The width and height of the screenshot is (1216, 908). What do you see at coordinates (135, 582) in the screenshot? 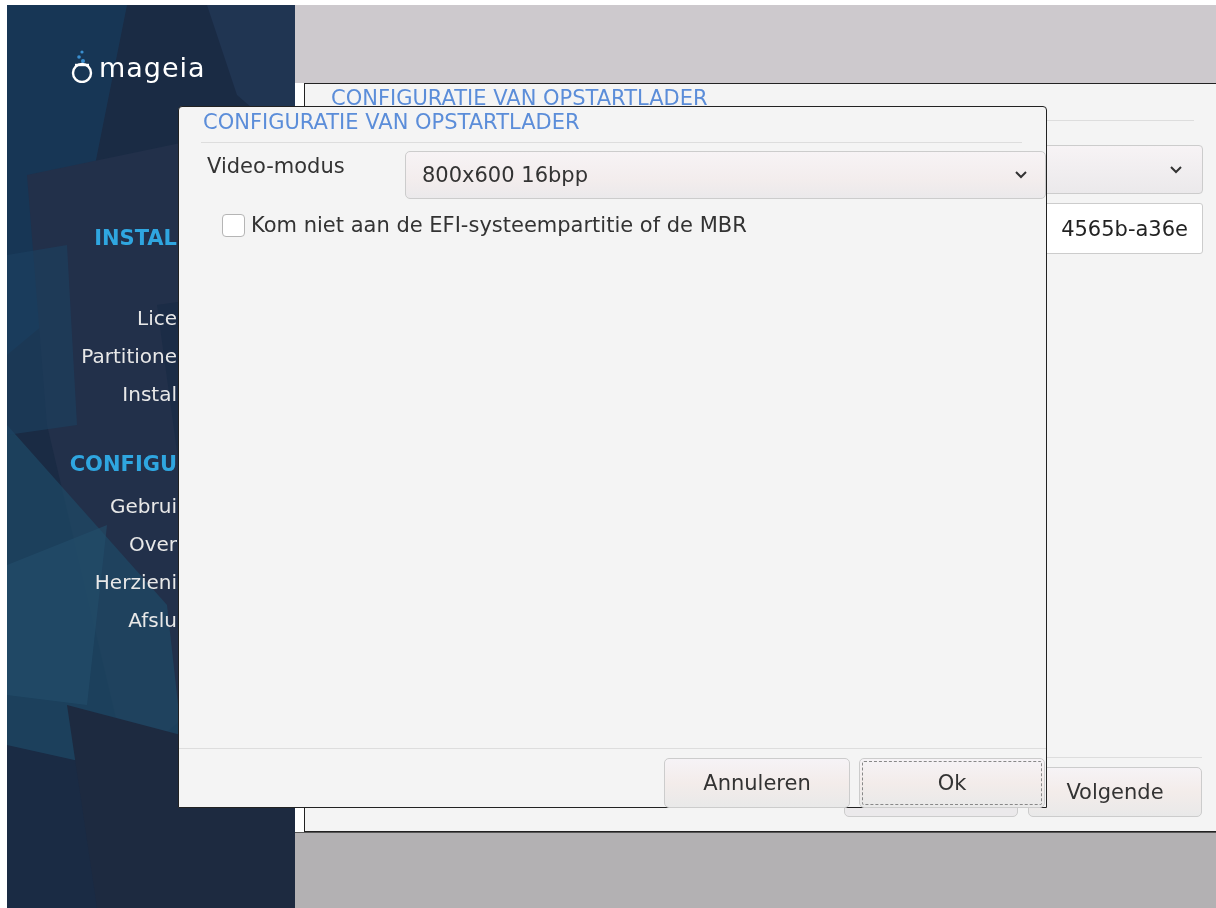
I see `step-item: Herzieni` at bounding box center [135, 582].